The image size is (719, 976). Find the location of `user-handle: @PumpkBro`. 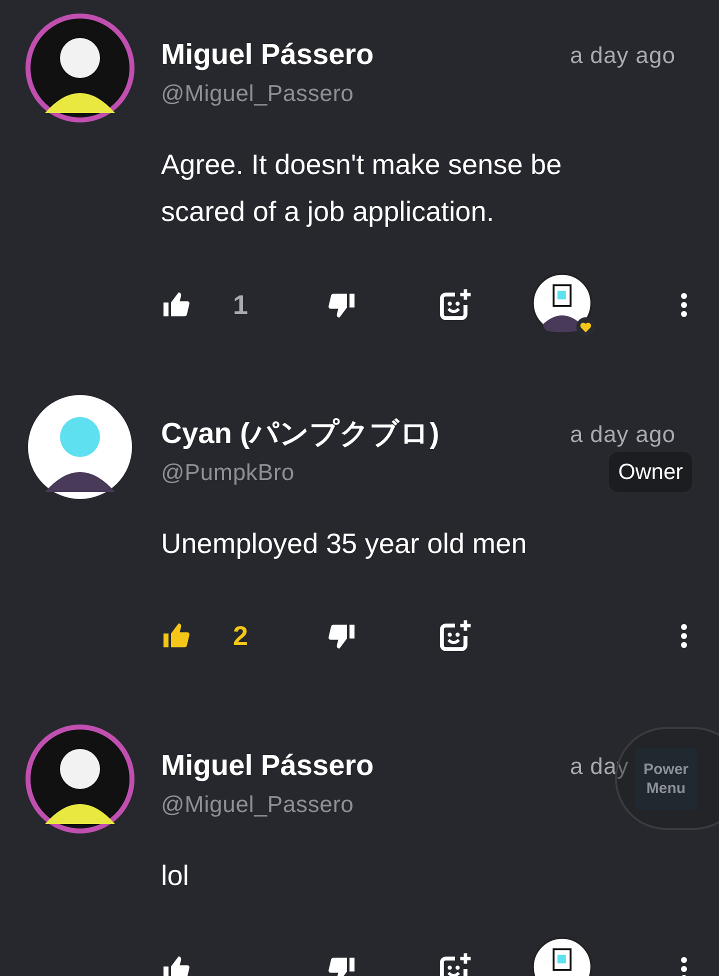

user-handle: @PumpkBro is located at coordinates (227, 472).